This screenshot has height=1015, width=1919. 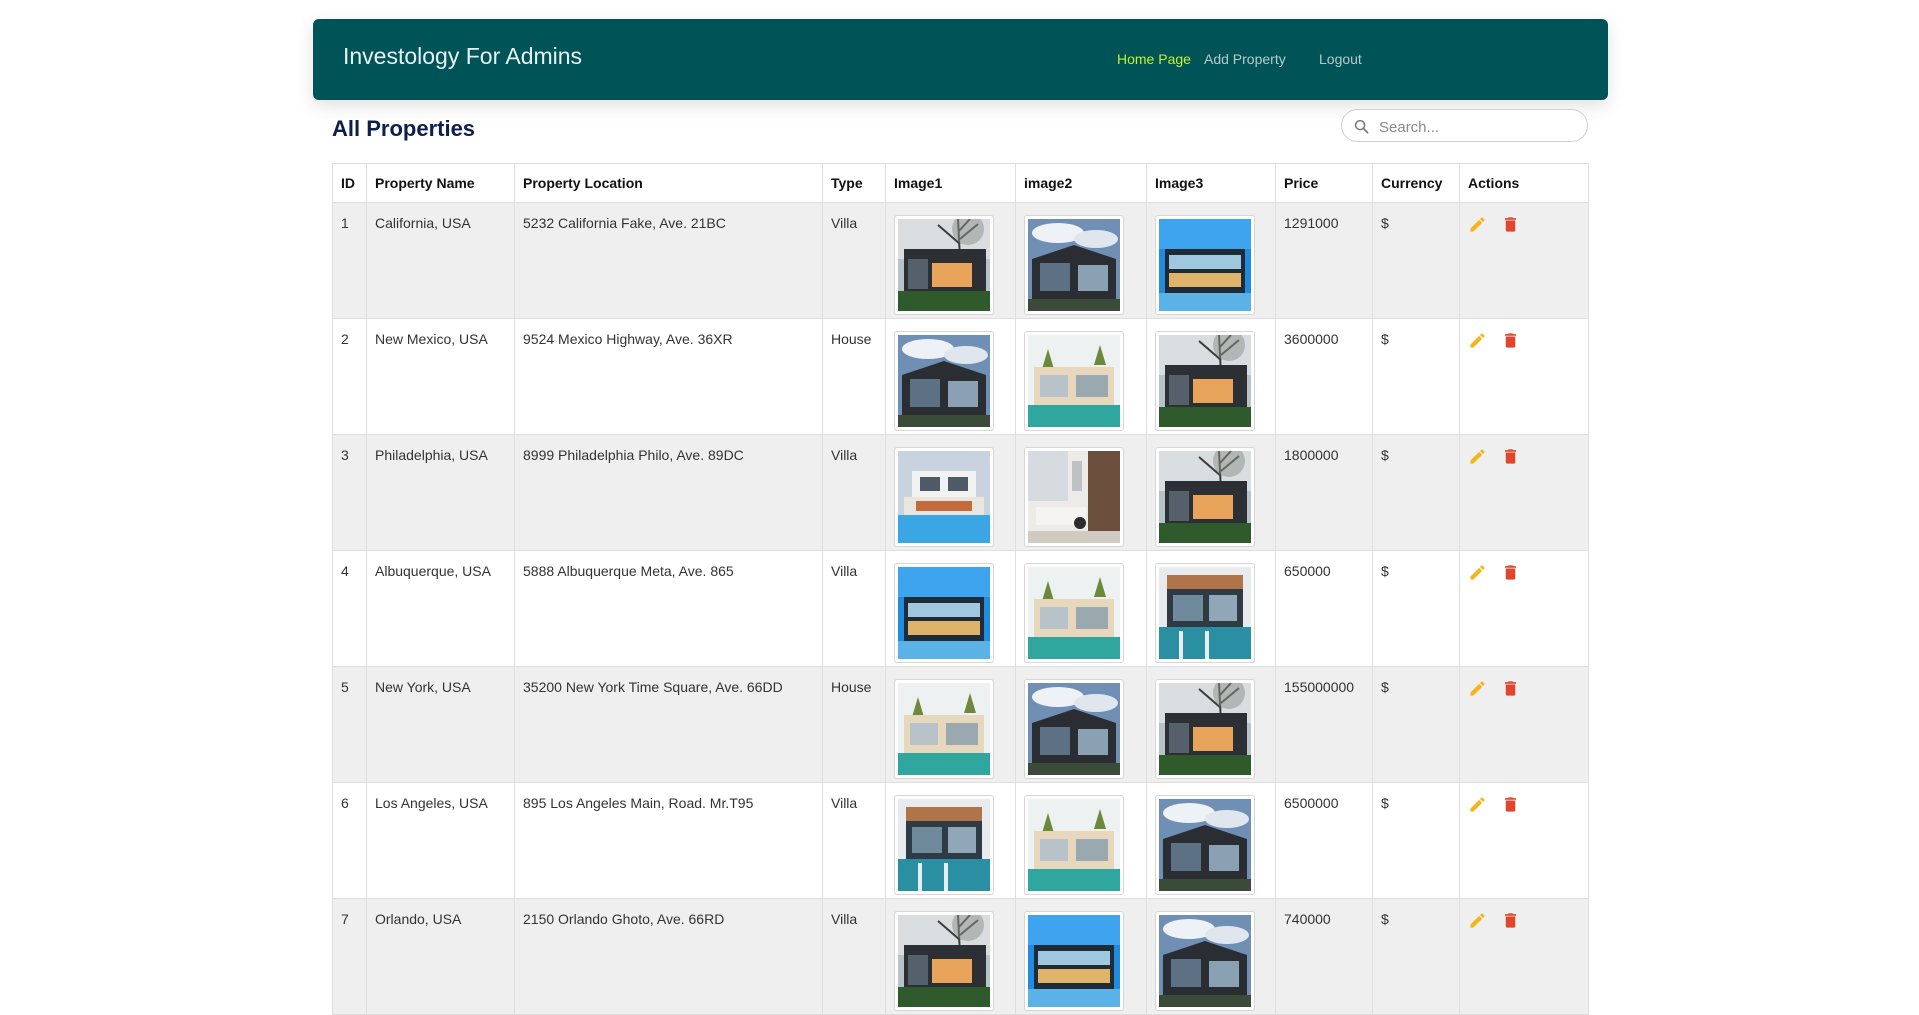 I want to click on cell-price: 3600000, so click(x=1324, y=376).